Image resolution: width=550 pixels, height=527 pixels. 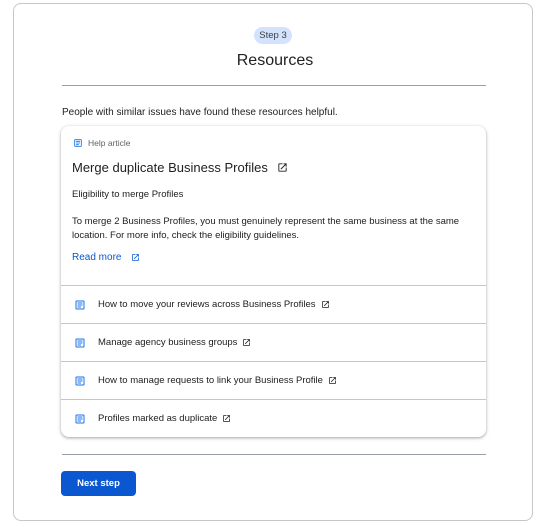 I want to click on next-step-button: Next step, so click(x=98, y=483).